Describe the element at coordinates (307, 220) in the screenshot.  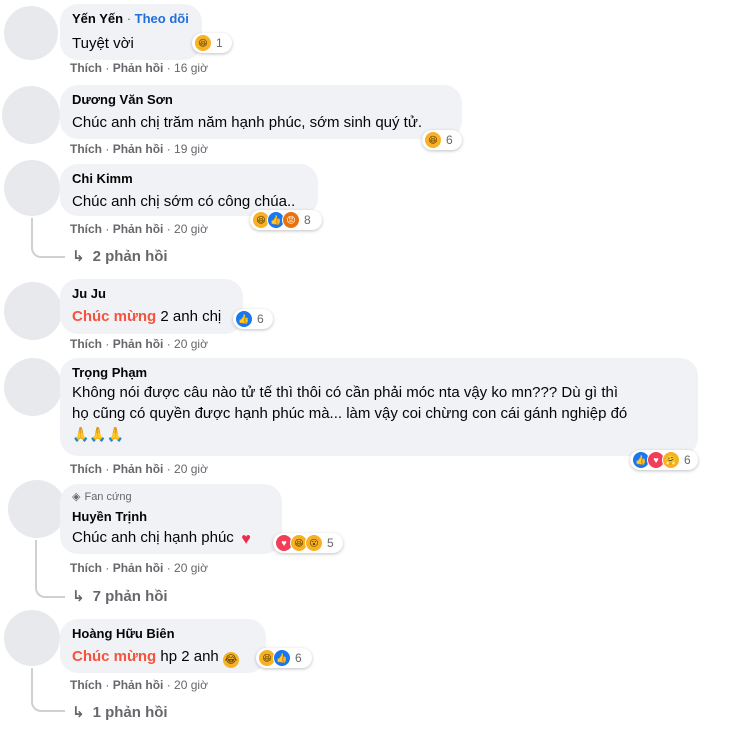
I see `reaction-count: 8` at that location.